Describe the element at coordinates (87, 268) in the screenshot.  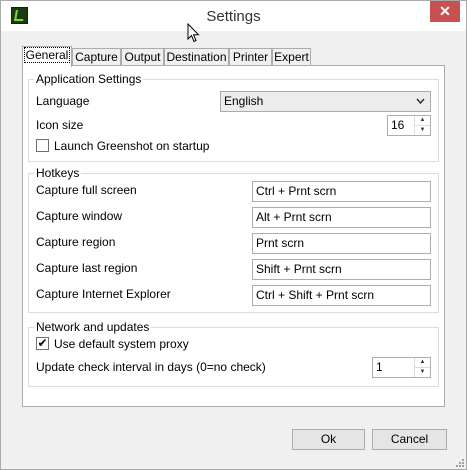
I see `hotkey-label-last-region: Capture last region` at that location.